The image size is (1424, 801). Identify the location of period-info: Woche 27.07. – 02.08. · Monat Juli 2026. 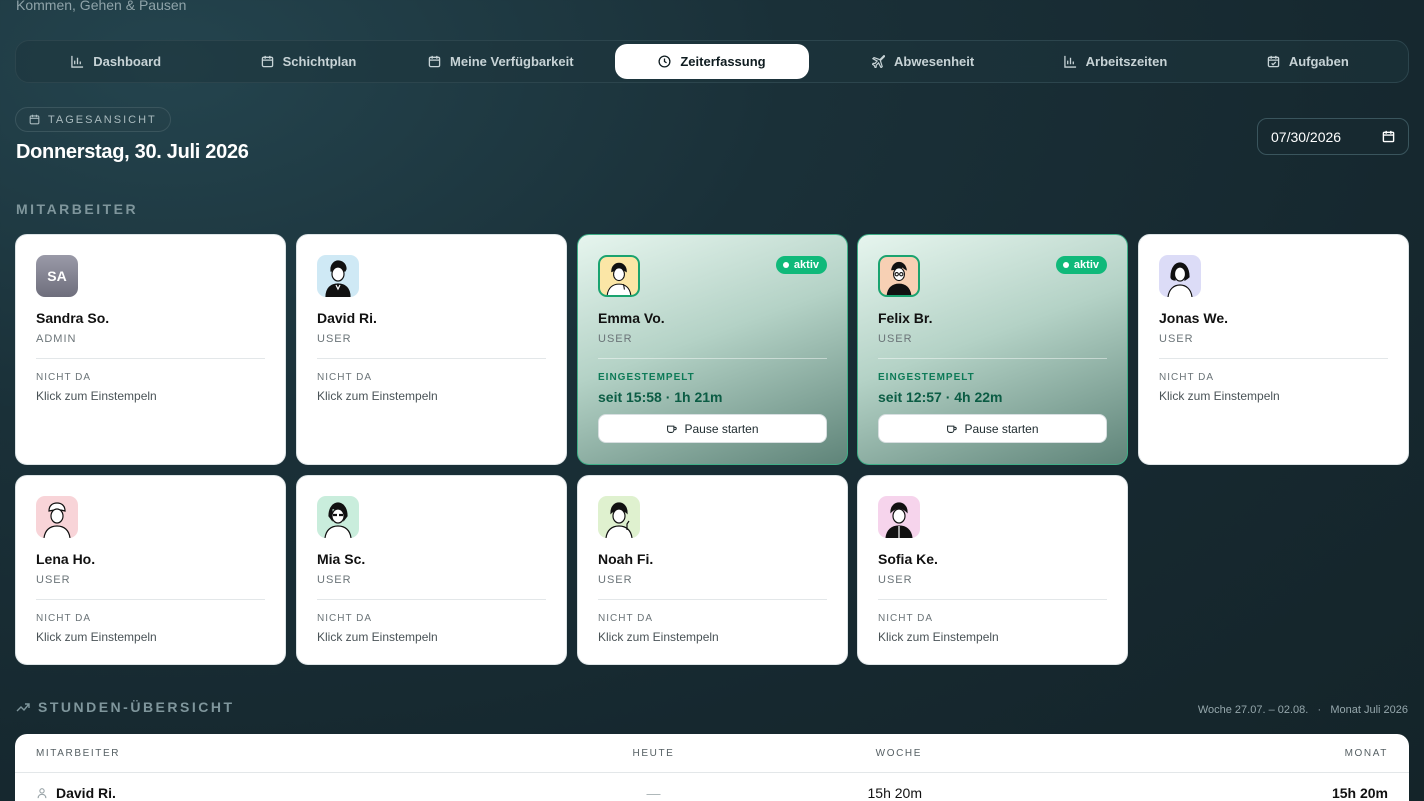
(1302, 710).